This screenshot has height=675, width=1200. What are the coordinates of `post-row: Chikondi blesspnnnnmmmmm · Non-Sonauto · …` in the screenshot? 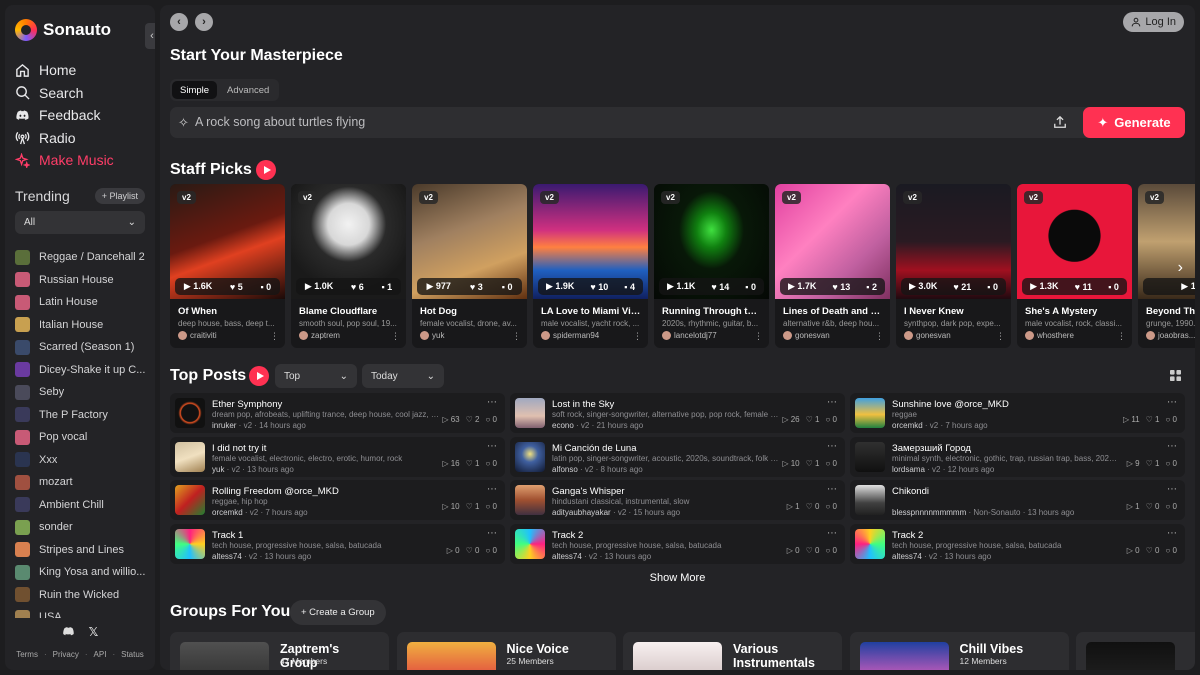 It's located at (1017, 500).